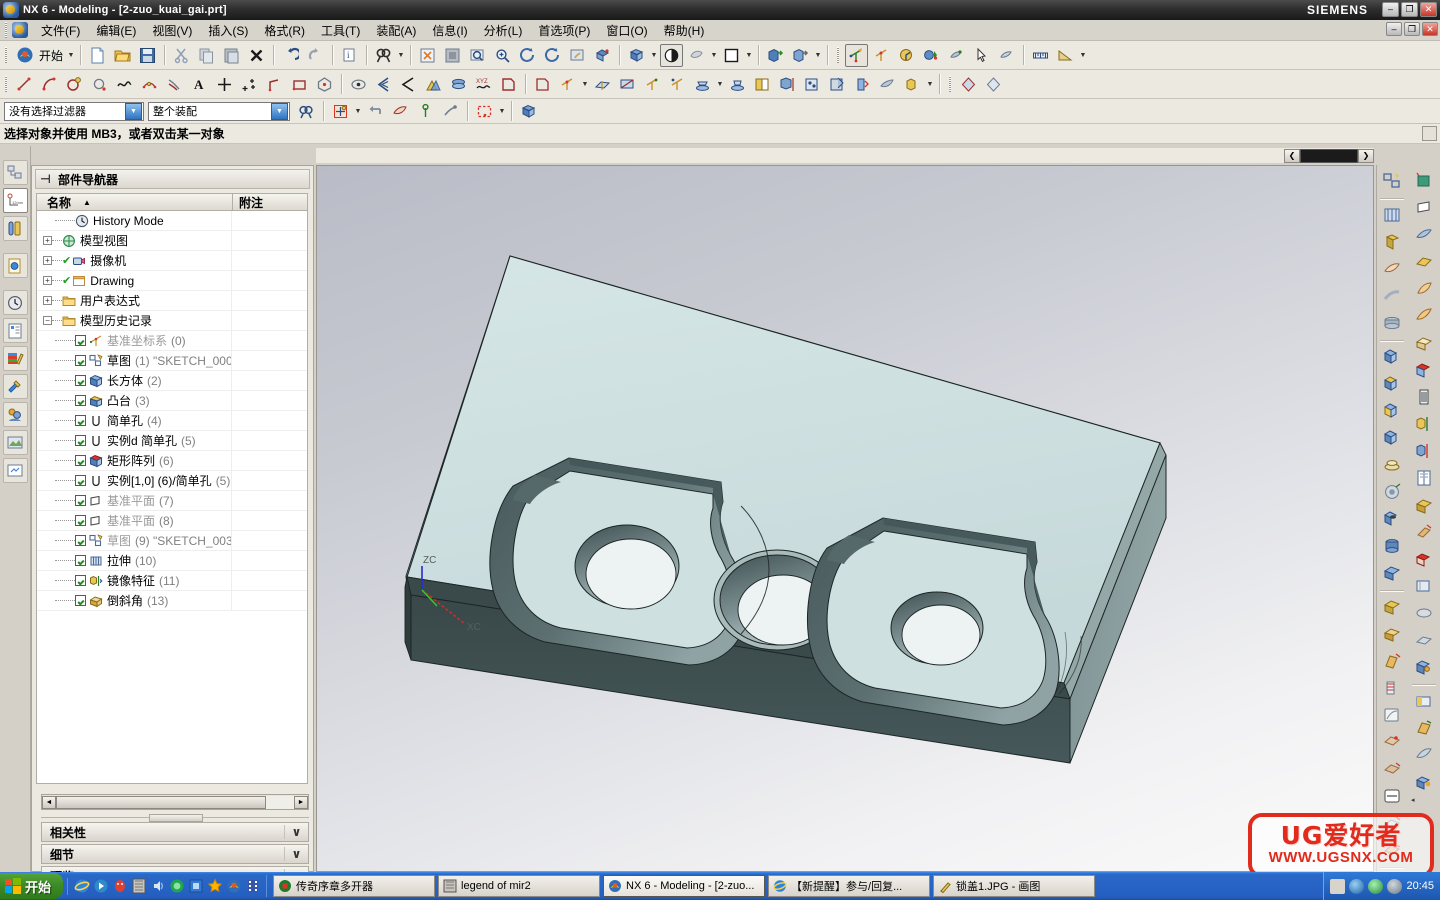 The height and width of the screenshot is (900, 1440). What do you see at coordinates (15, 442) in the screenshot?
I see `view-manager-icon` at bounding box center [15, 442].